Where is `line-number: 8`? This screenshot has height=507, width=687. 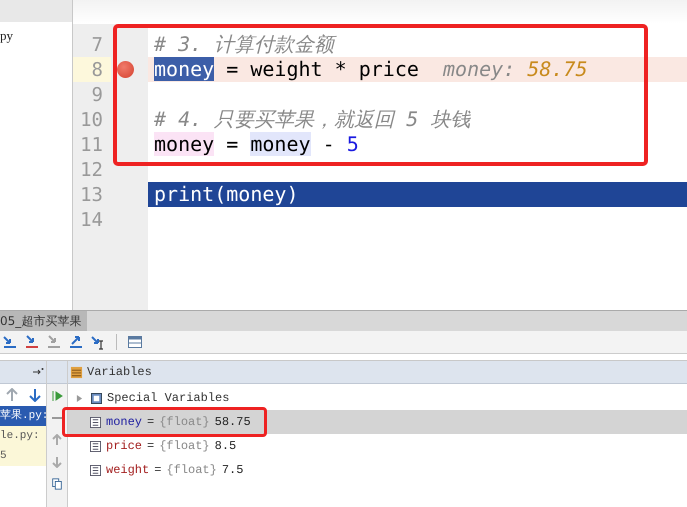
line-number: 8 is located at coordinates (96, 69).